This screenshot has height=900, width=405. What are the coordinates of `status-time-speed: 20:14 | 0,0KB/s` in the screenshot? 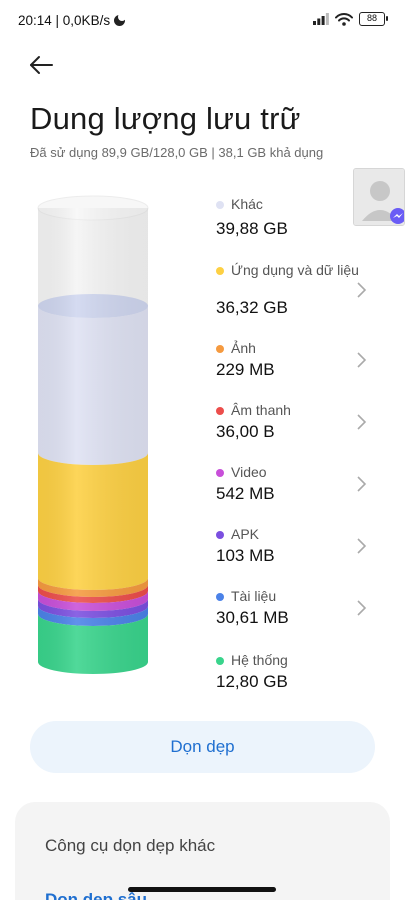 It's located at (64, 20).